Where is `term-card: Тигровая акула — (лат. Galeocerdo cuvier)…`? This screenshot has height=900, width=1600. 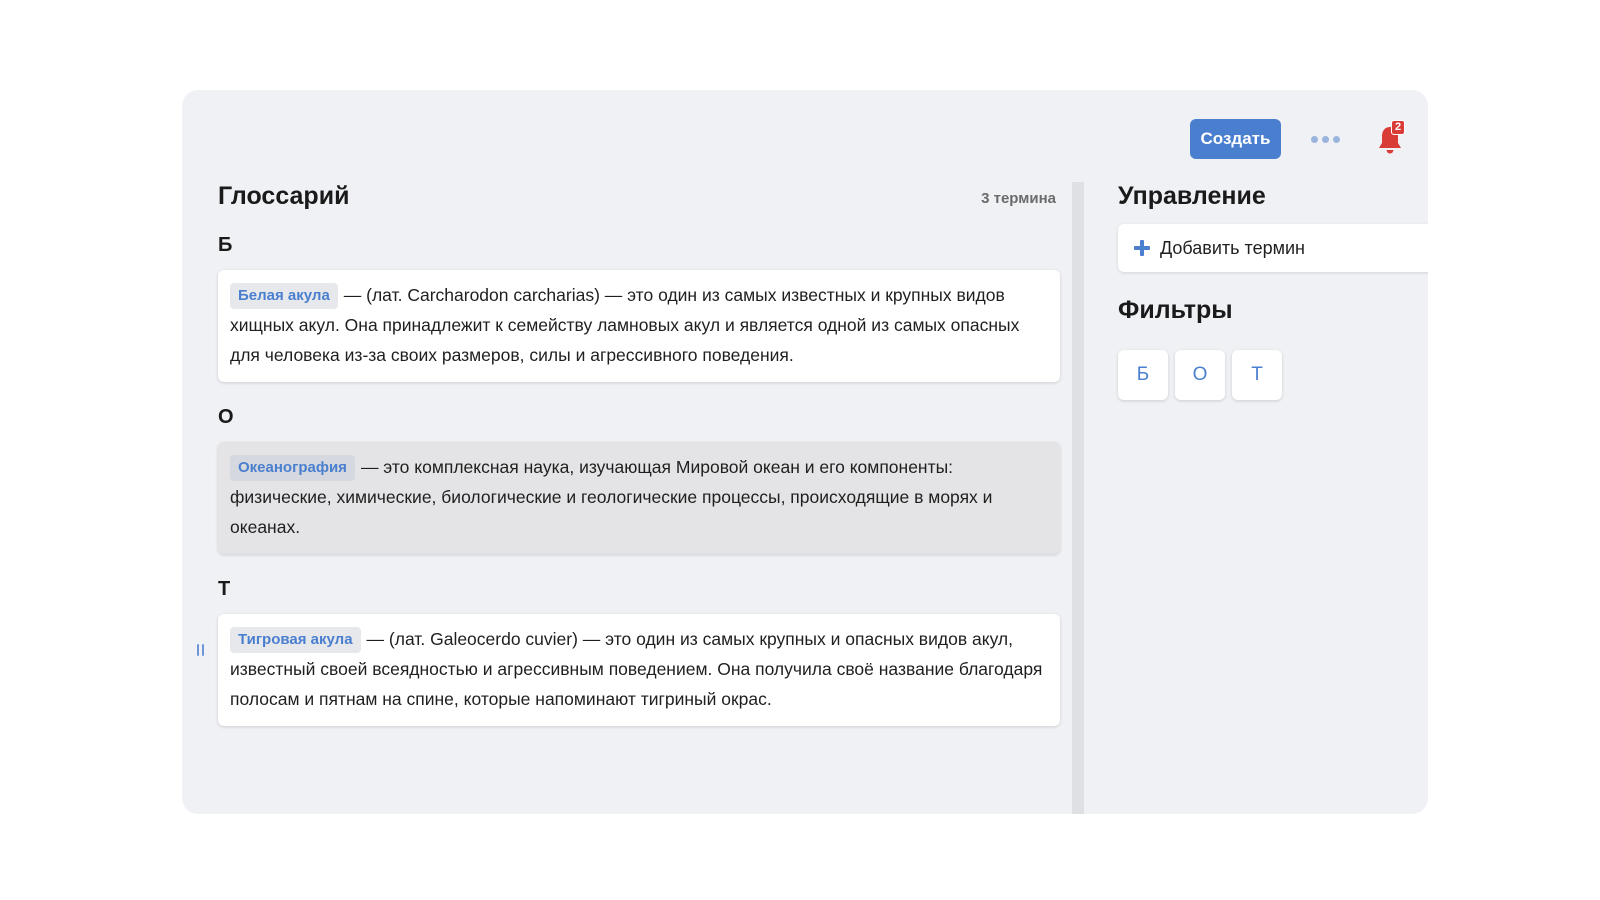
term-card: Тигровая акула — (лат. Galeocerdo cuvier)… is located at coordinates (628, 670).